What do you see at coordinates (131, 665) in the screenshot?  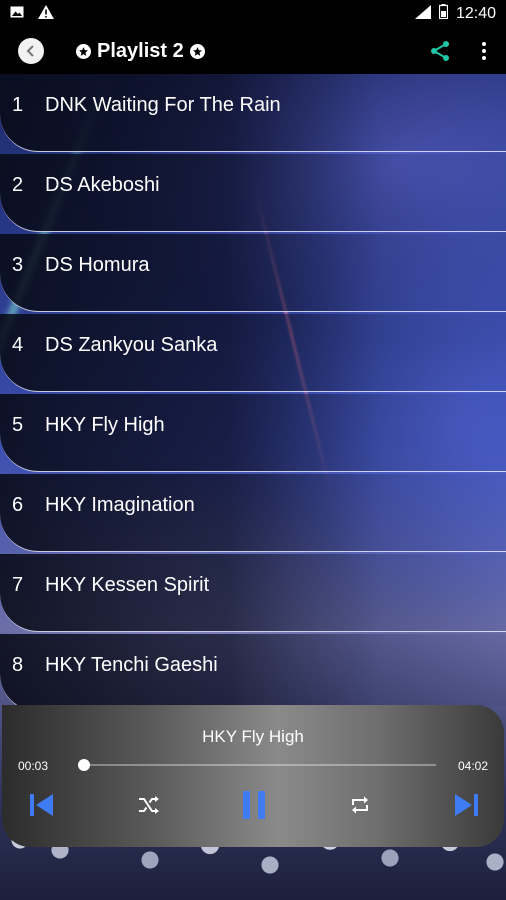 I see `track-title: HKY Tenchi Gaeshi` at bounding box center [131, 665].